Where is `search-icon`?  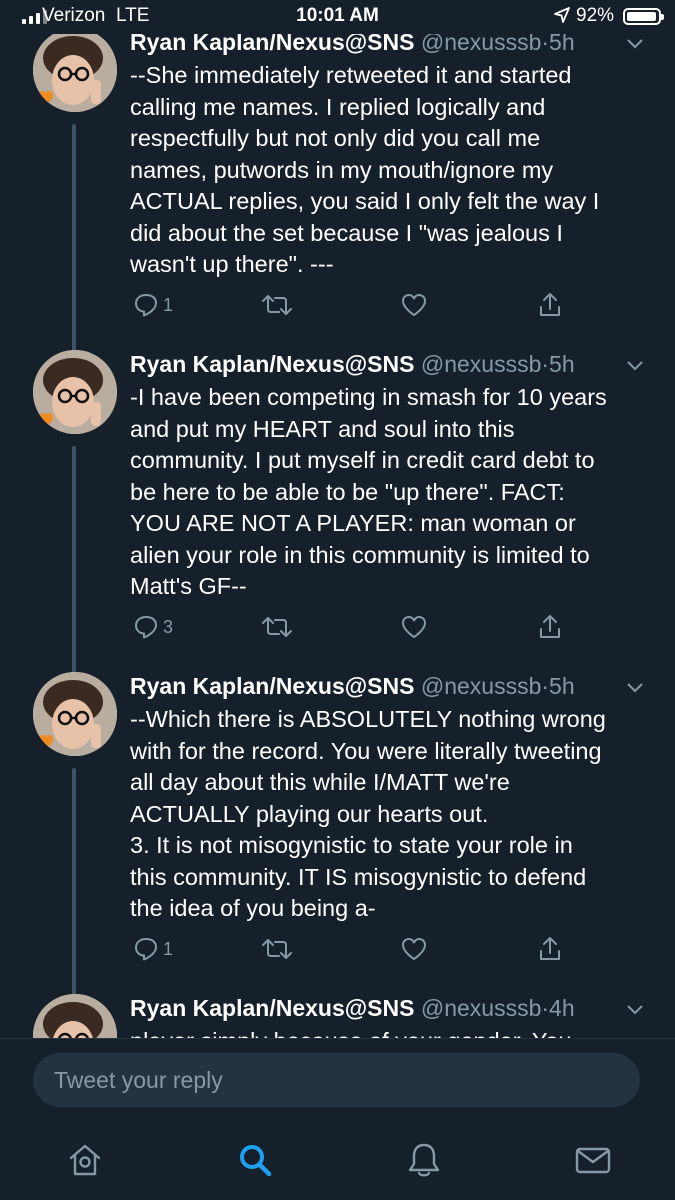 search-icon is located at coordinates (255, 1160).